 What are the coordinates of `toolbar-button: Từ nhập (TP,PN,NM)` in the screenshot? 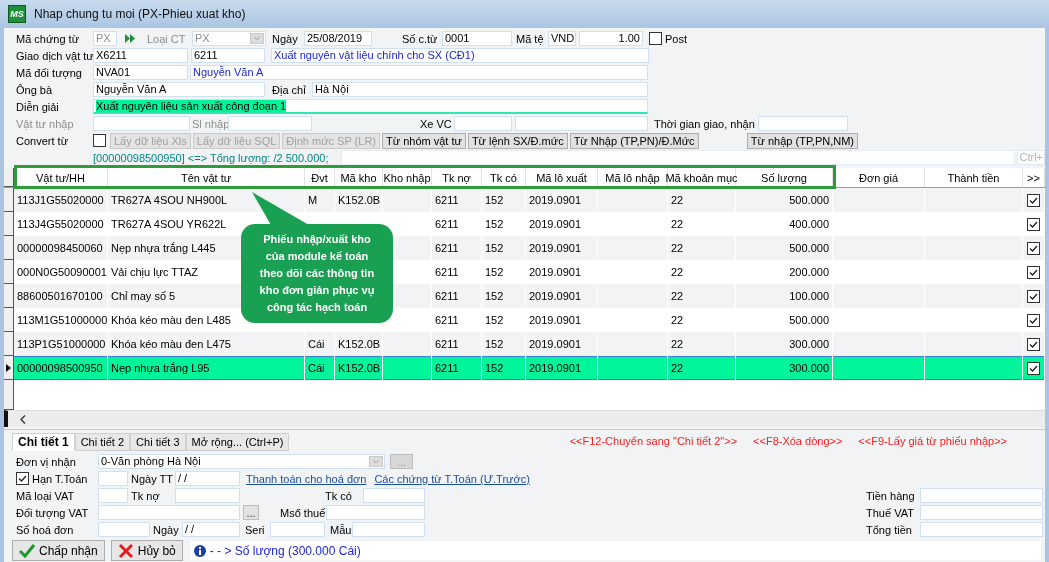 It's located at (802, 140).